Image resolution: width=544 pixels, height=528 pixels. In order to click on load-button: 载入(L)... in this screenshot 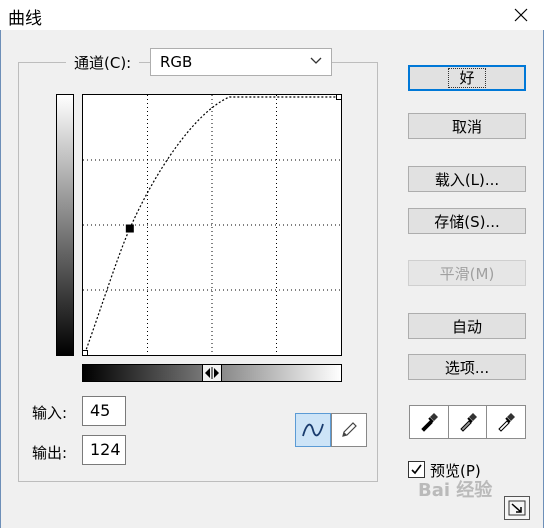, I will do `click(467, 179)`.